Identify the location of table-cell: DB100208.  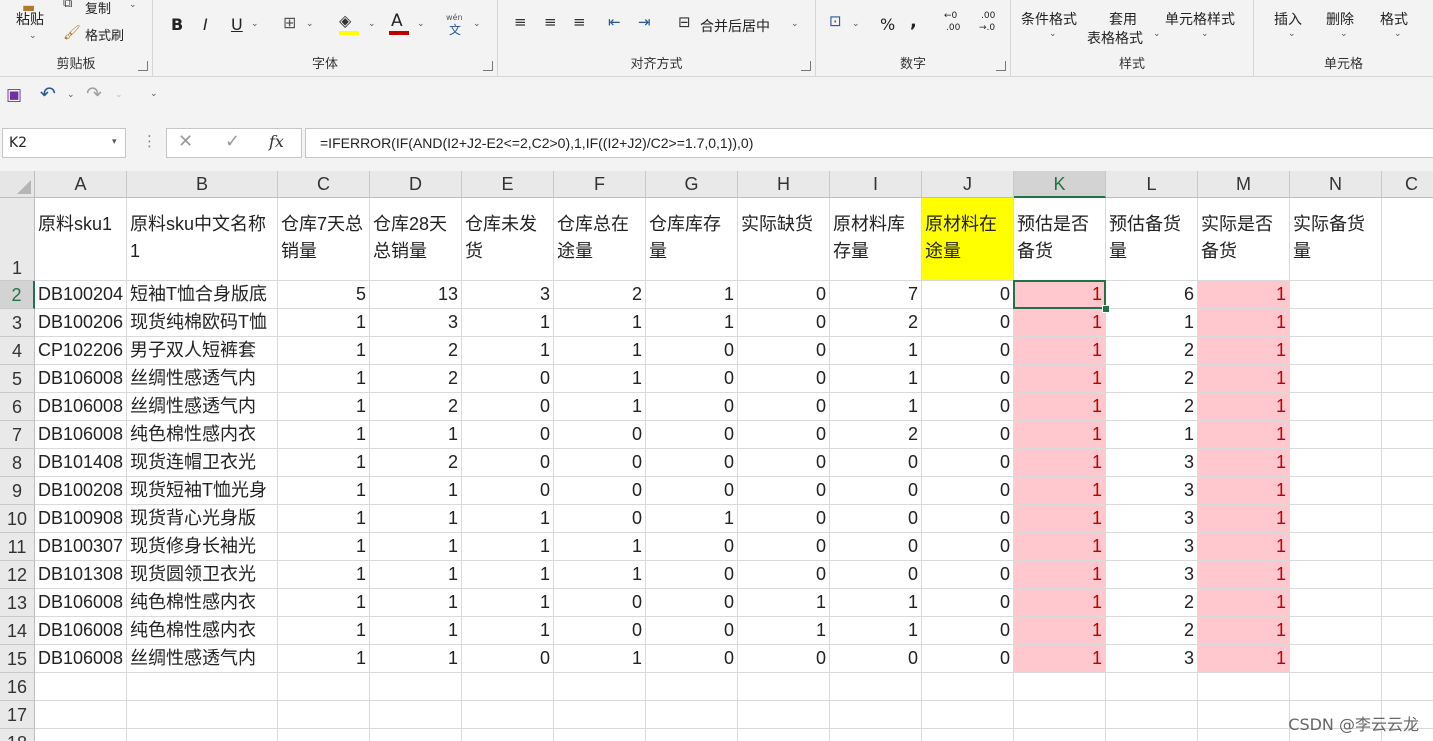
(81, 491).